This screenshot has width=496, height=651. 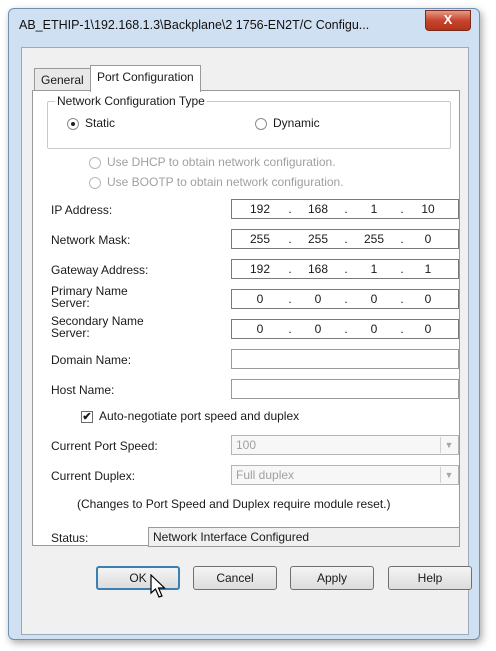 I want to click on tab-port-configuration: Port Configuration, so click(x=145, y=78).